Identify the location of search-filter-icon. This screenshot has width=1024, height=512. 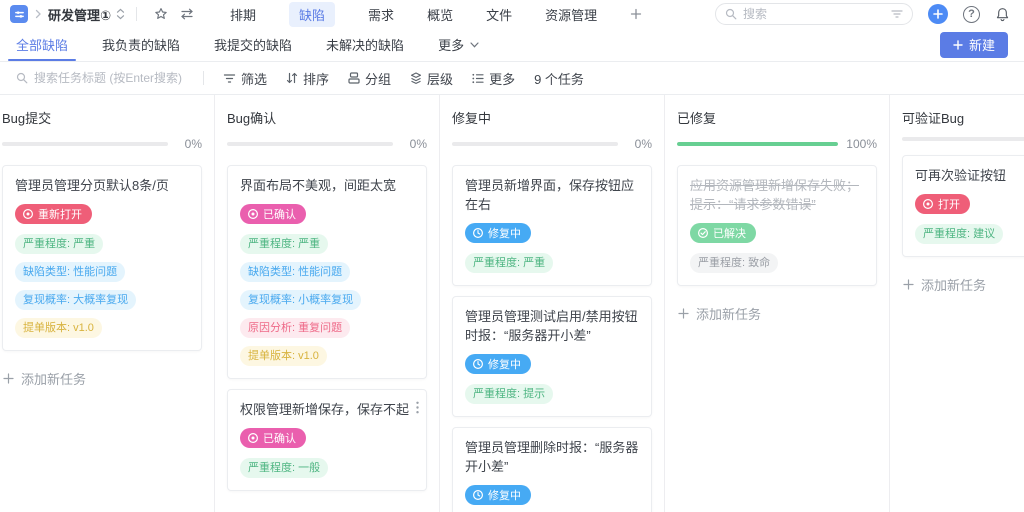
(897, 14).